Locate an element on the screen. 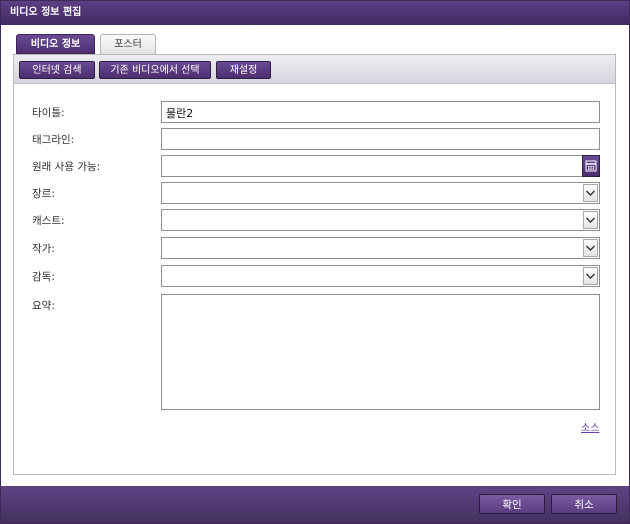 The height and width of the screenshot is (524, 630). originally-available-input is located at coordinates (380, 166).